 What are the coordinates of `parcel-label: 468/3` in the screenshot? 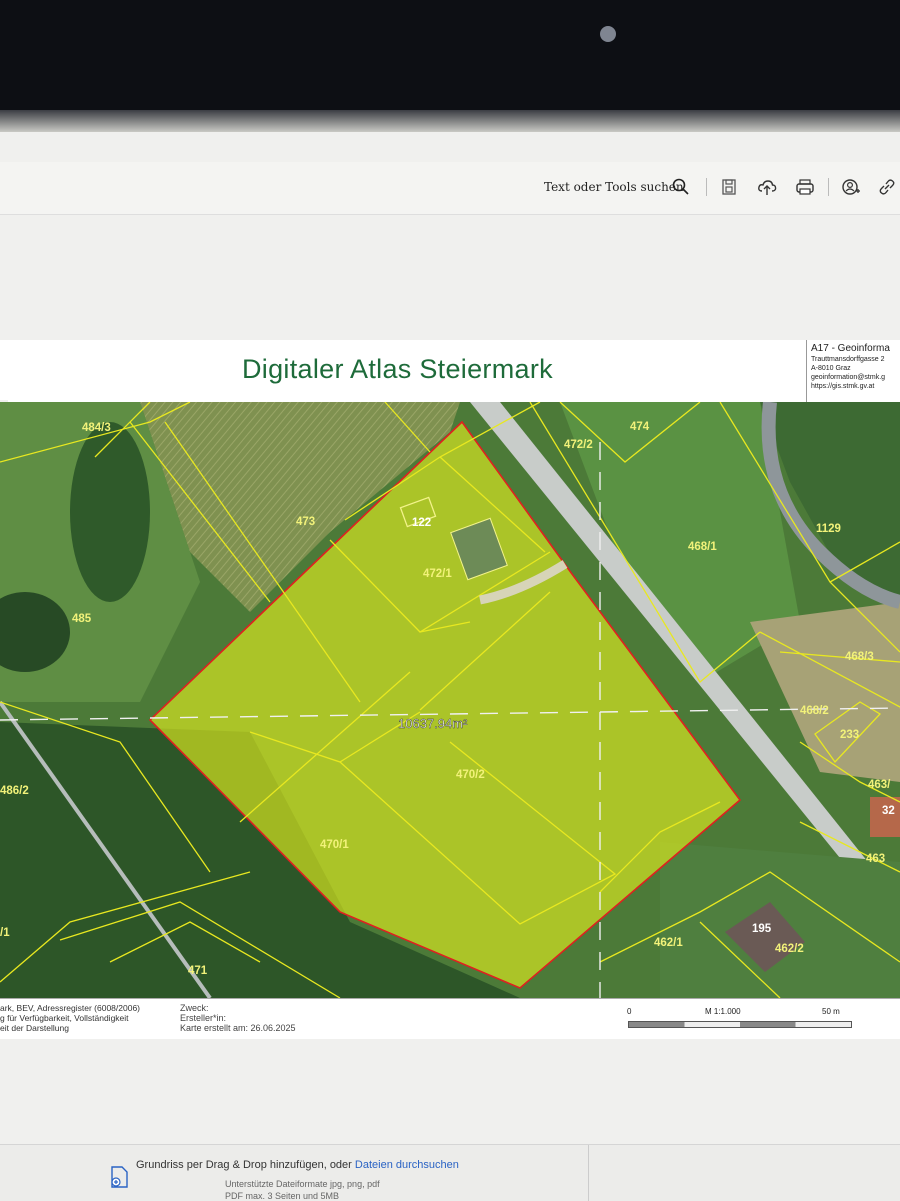 It's located at (859, 657).